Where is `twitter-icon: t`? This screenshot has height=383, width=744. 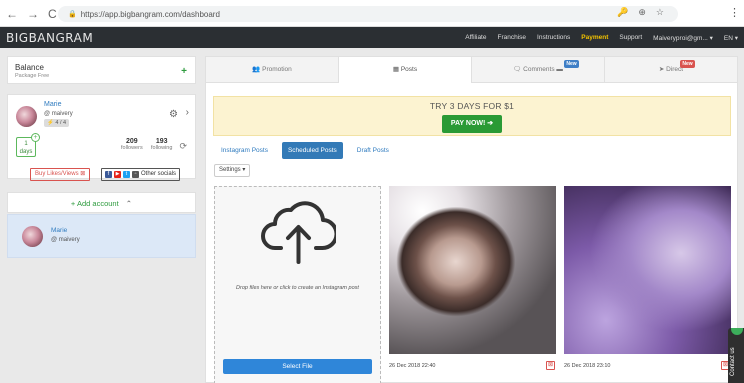
twitter-icon: t is located at coordinates (126, 174).